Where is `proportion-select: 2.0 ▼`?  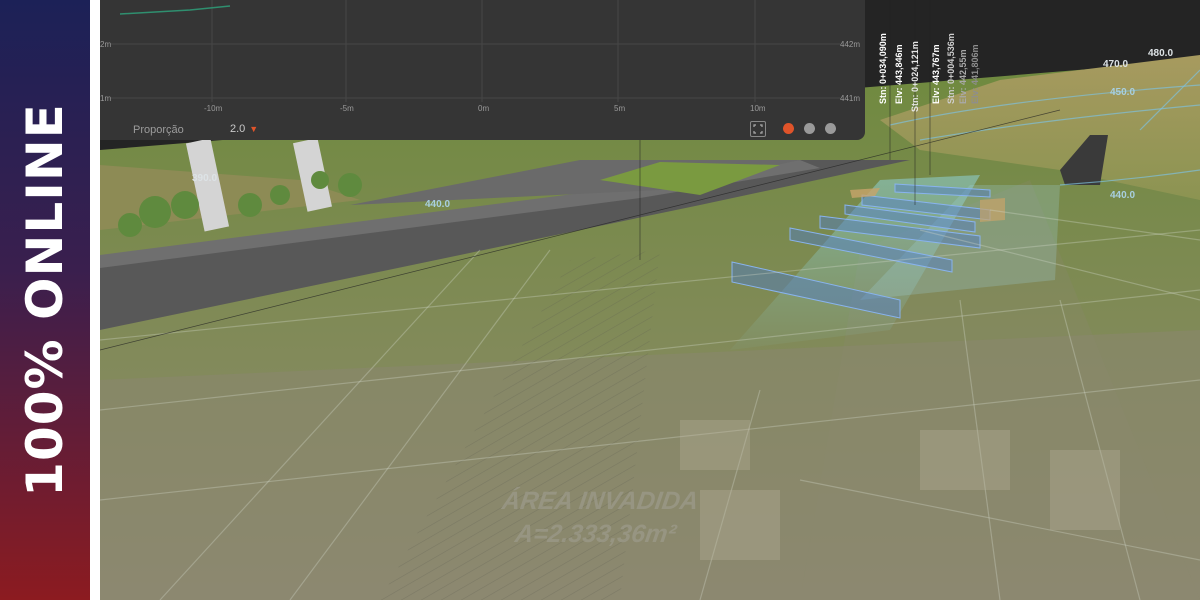
proportion-select: 2.0 ▼ is located at coordinates (244, 129).